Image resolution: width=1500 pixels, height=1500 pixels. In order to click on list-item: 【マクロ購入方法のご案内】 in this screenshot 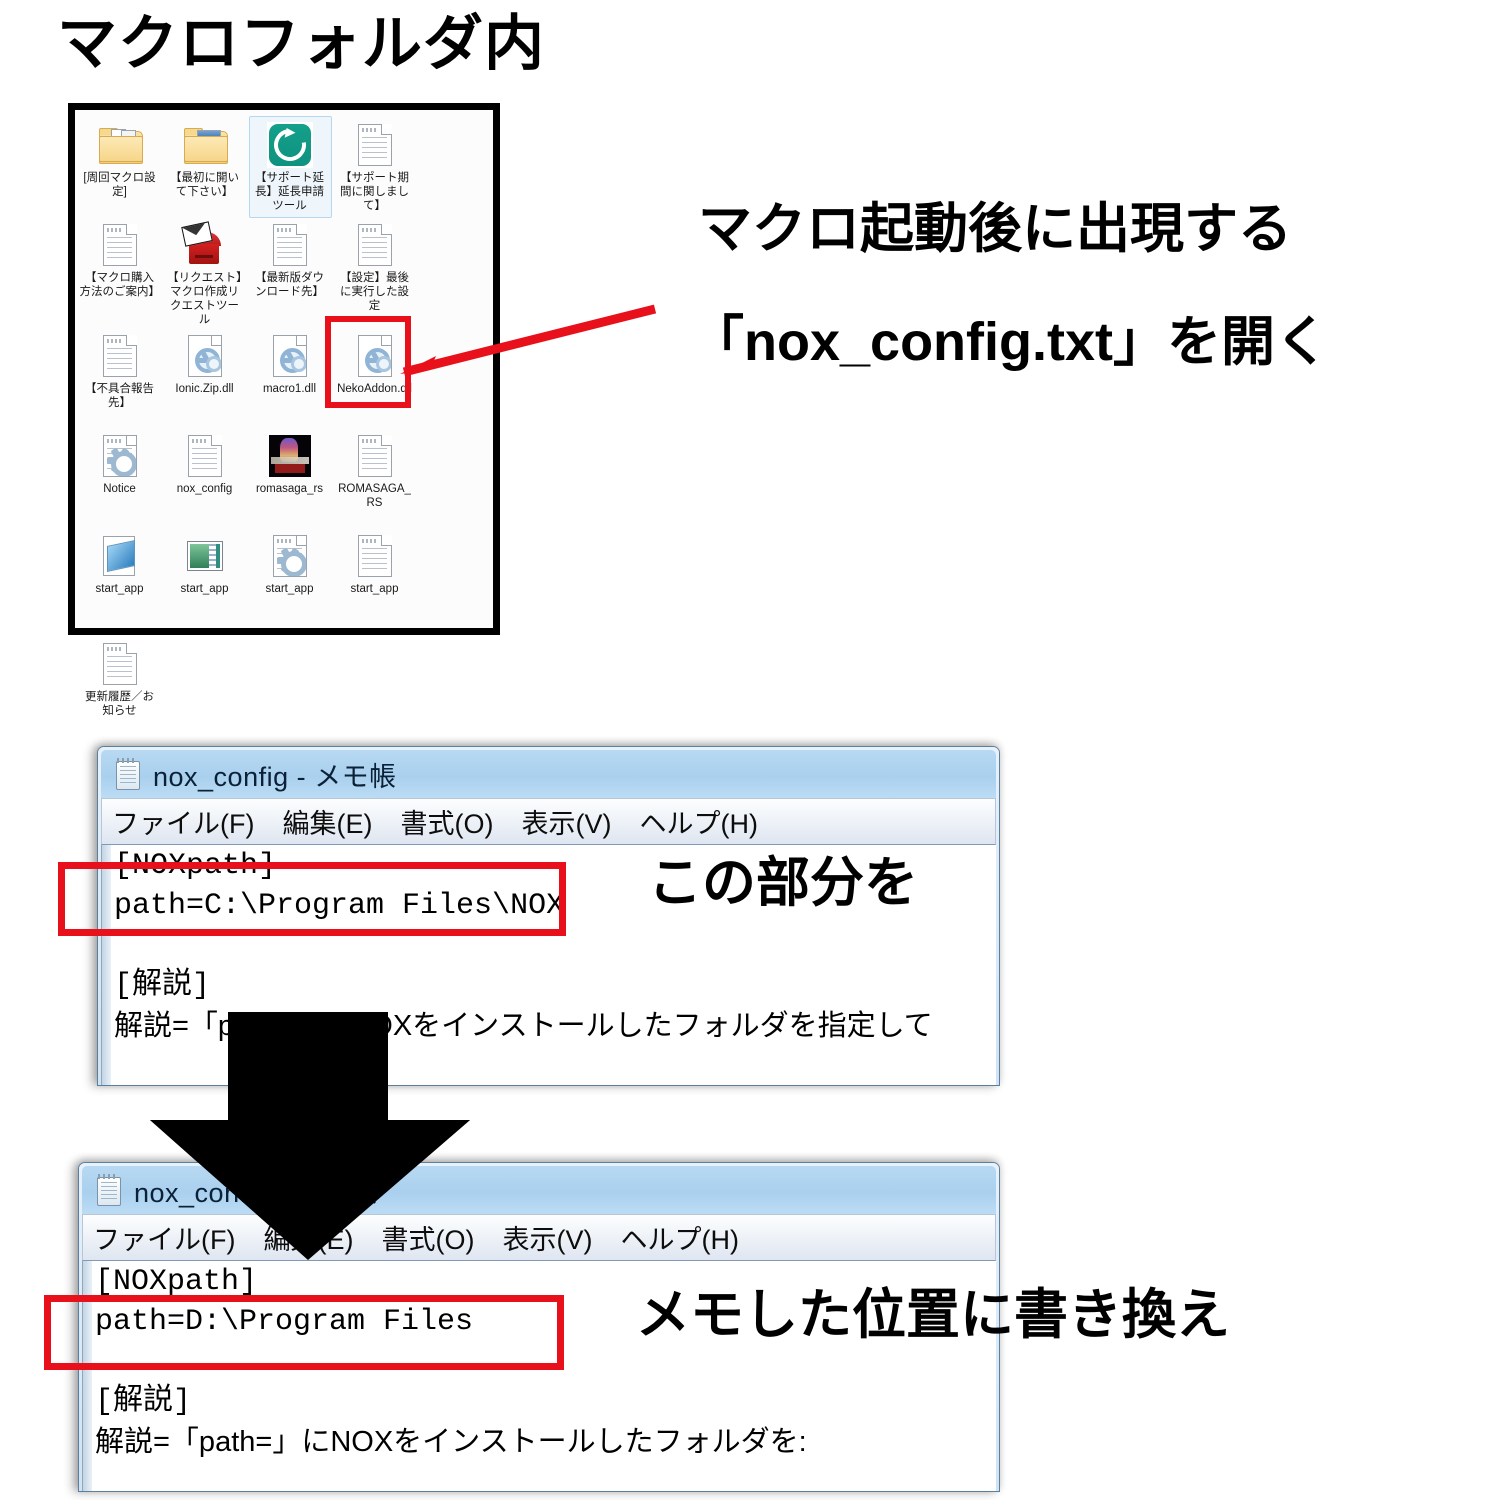, I will do `click(119, 271)`.